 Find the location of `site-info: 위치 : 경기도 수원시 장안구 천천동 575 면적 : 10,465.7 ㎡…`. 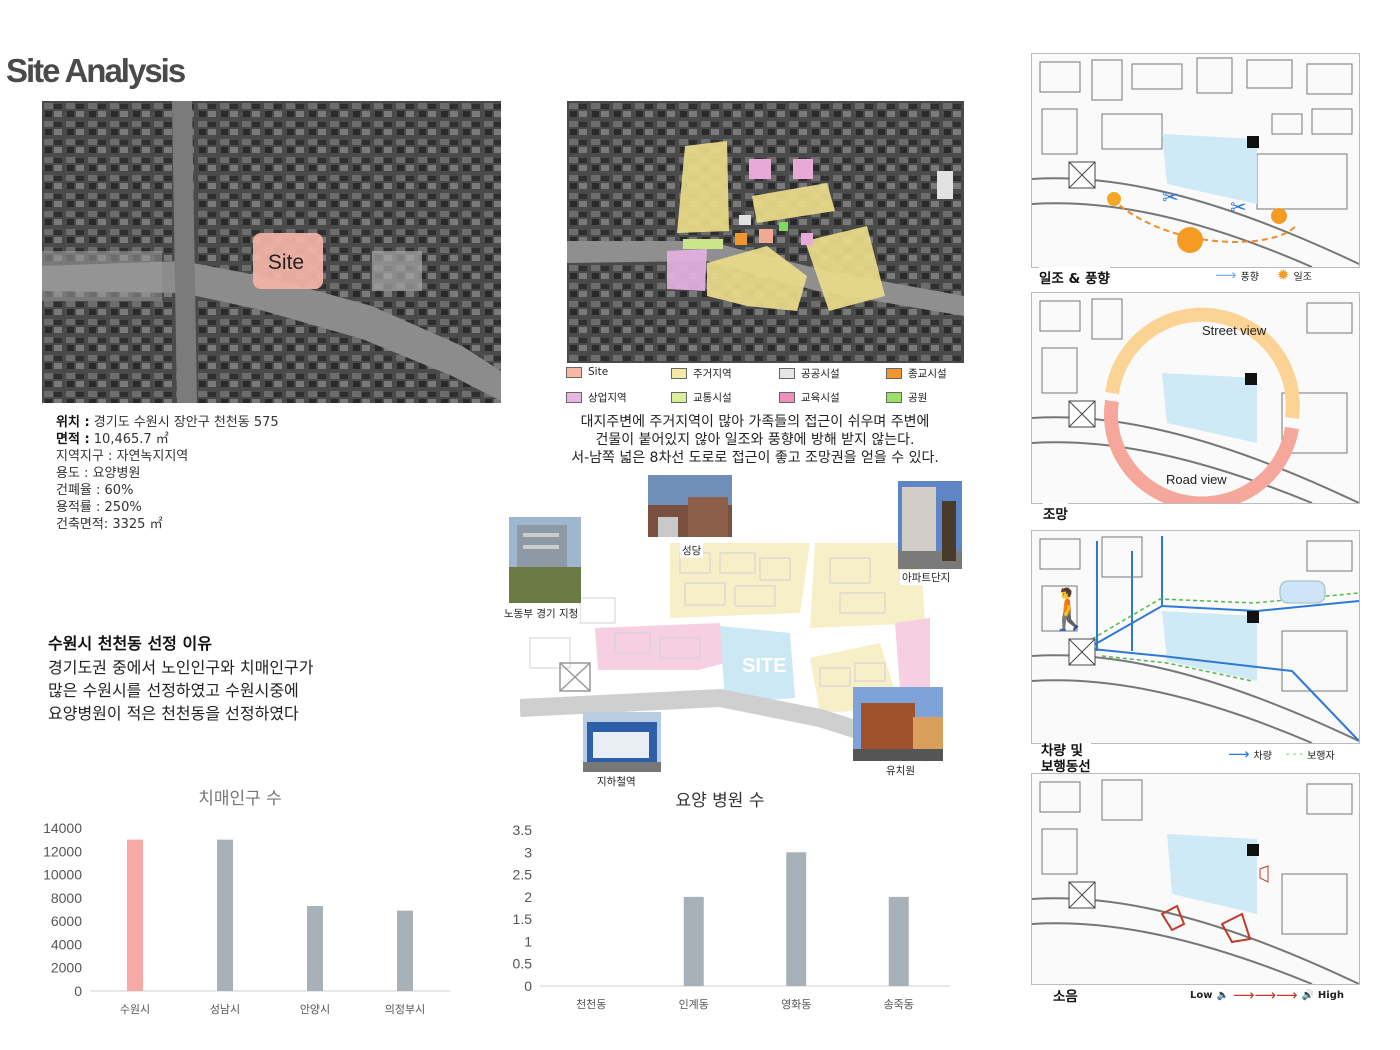

site-info: 위치 : 경기도 수원시 장안구 천천동 575 면적 : 10,465.7 ㎡… is located at coordinates (167, 473).